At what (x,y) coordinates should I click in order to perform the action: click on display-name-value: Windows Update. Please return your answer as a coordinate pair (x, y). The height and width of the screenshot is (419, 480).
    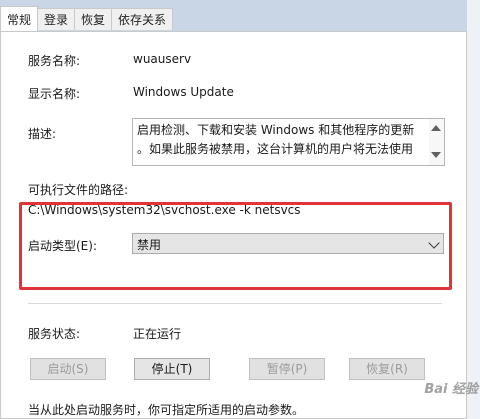
    Looking at the image, I should click on (183, 92).